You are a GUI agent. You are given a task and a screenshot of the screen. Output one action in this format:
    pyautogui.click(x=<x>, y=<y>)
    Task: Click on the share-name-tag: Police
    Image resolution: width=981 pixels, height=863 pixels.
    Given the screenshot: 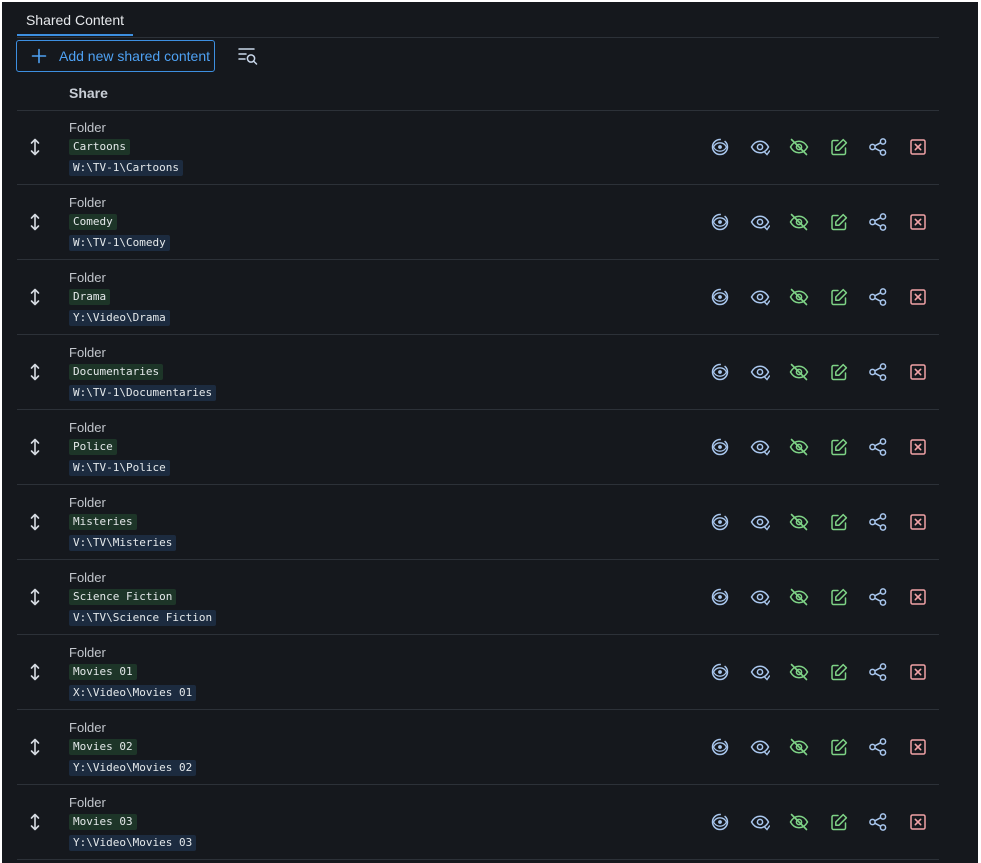 What is the action you would take?
    pyautogui.click(x=93, y=447)
    